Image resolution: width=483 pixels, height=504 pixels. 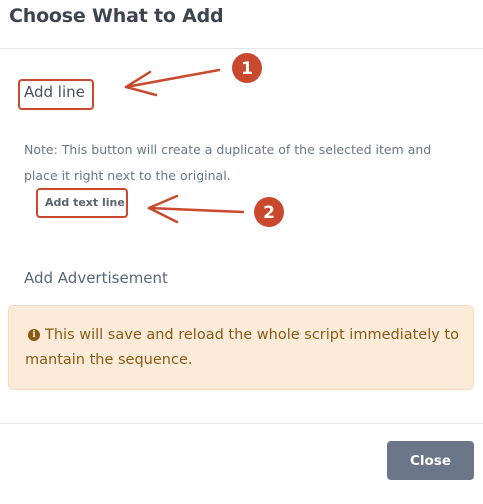 I want to click on badge-2-number: 2, so click(x=269, y=213).